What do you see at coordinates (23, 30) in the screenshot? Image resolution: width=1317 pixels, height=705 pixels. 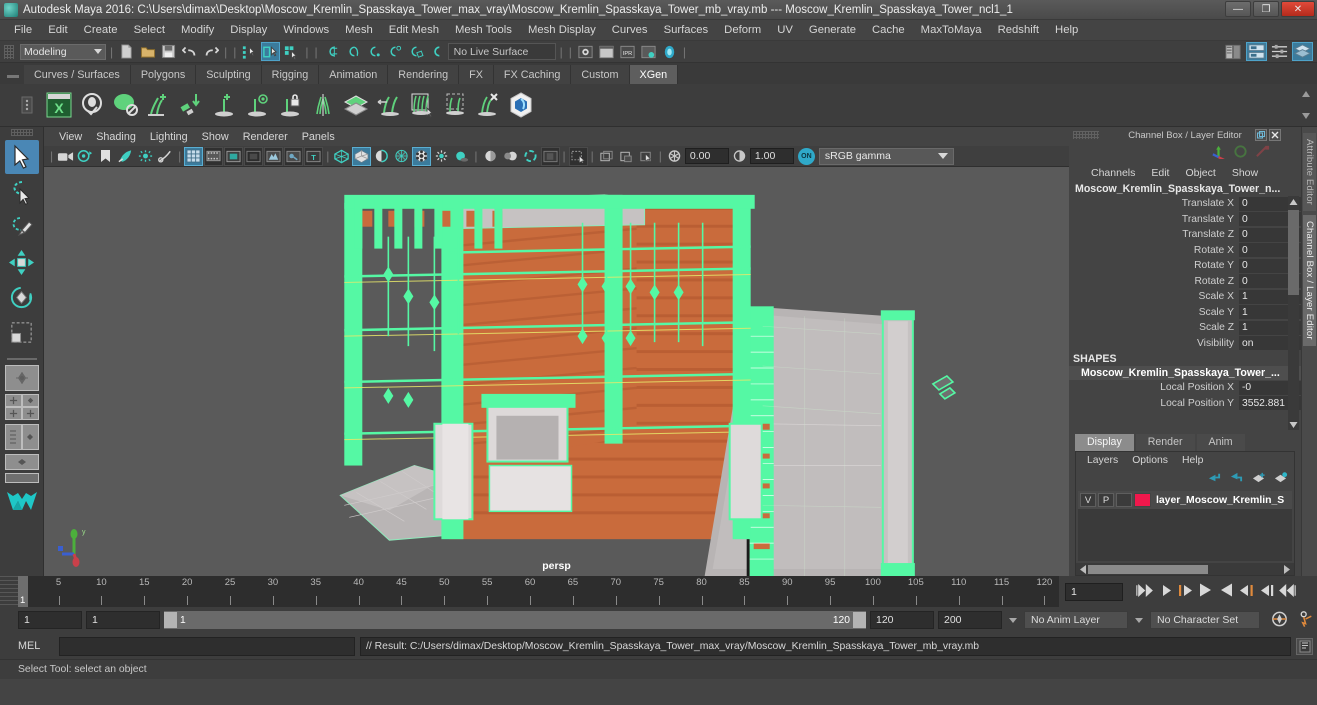 I see `menu-file: File` at bounding box center [23, 30].